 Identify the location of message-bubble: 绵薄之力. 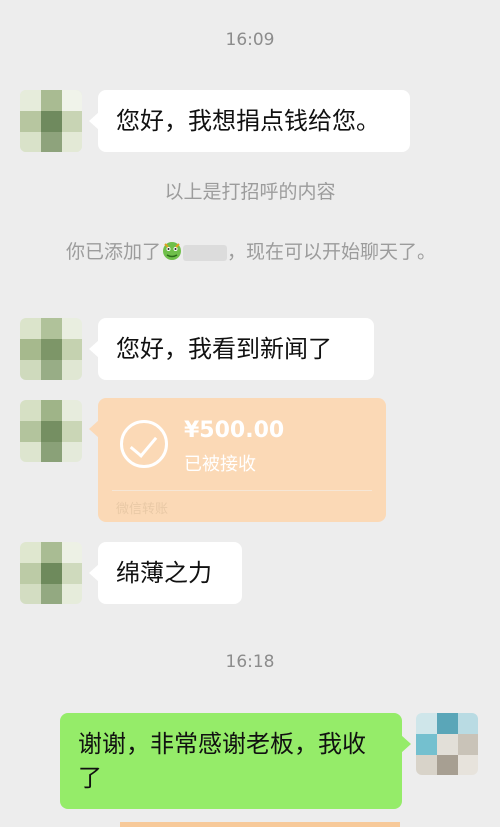
(165, 573).